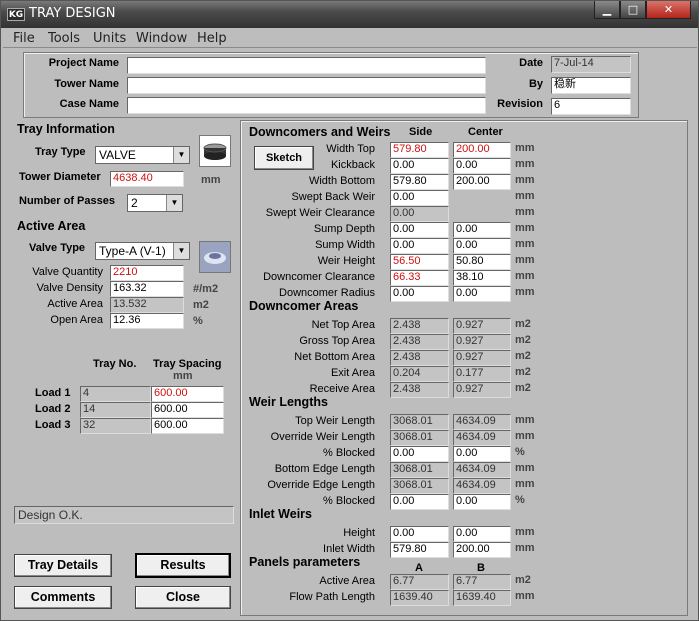 This screenshot has width=699, height=621. Describe the element at coordinates (304, 306) in the screenshot. I see `downcomer-areas-heading: Downcomer Areas` at that location.